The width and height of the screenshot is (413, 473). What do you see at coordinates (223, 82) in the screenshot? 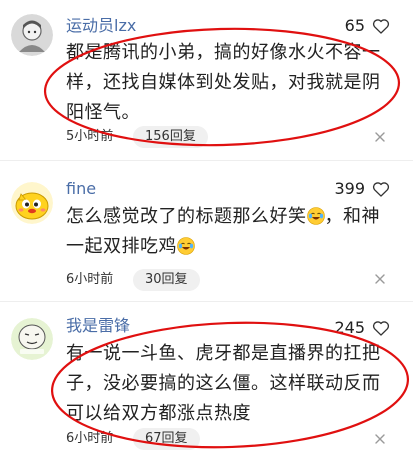
I see `comment-text: 都是腾讯的小弟，搞的好像水火不容一样，还找自媒体到处发贴，对我就是阴阳怪气。` at bounding box center [223, 82].